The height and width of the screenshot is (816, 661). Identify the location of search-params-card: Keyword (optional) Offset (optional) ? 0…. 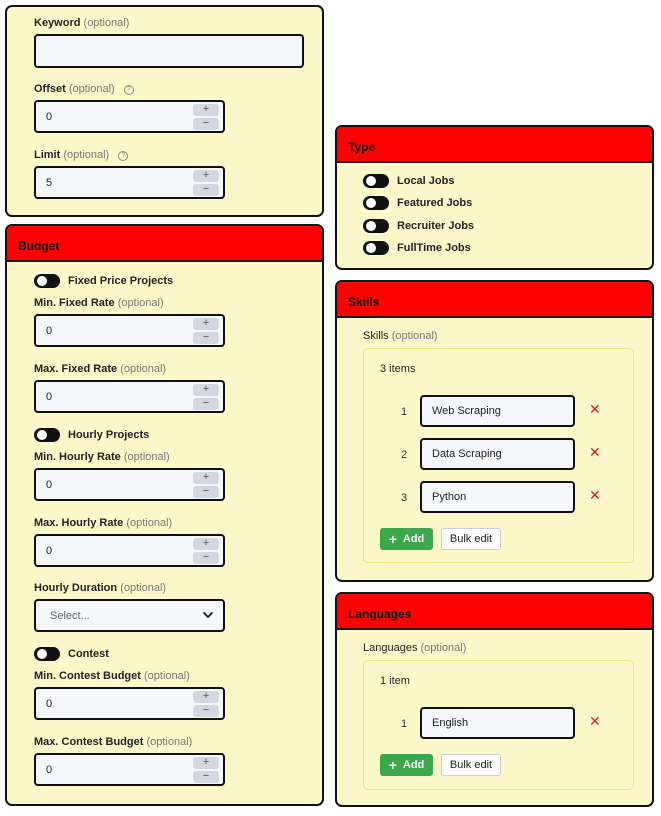
(164, 111).